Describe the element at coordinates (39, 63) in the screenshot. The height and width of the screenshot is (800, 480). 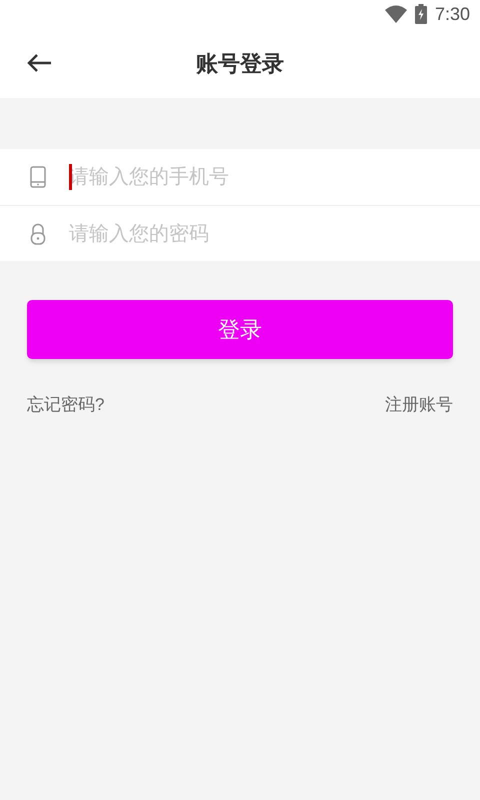
I see `back-arrow-icon` at that location.